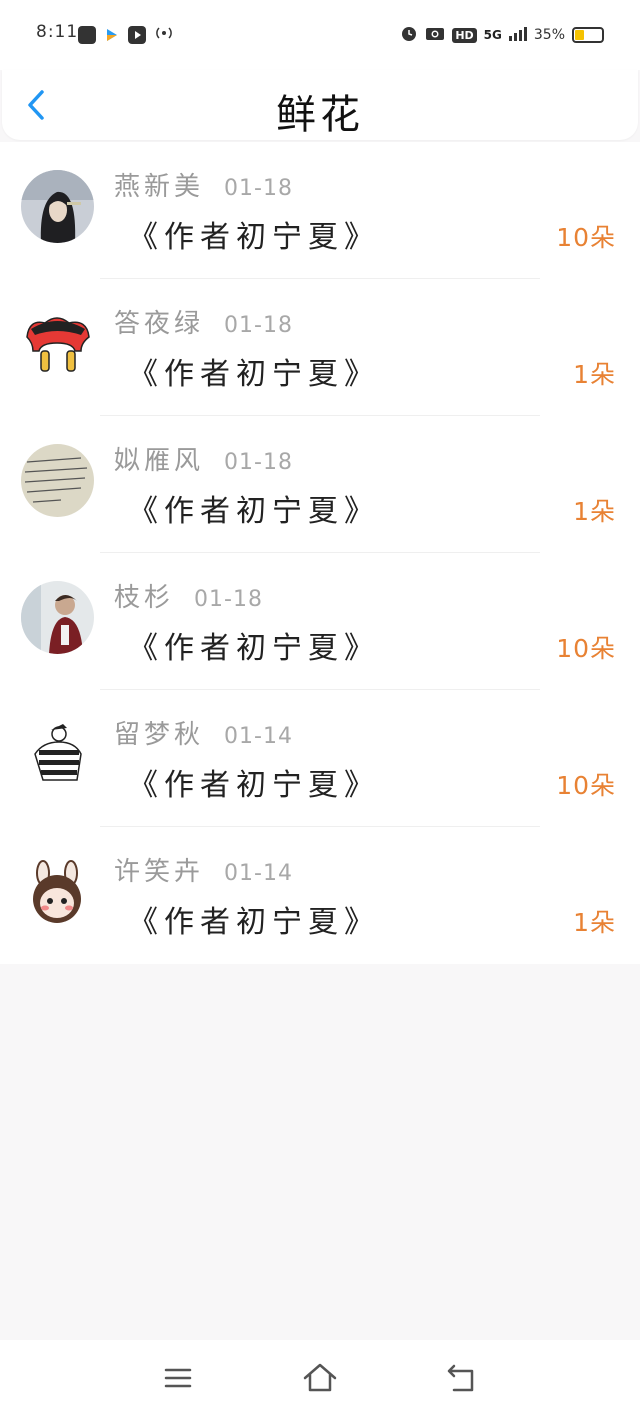 This screenshot has height=1415, width=640. Describe the element at coordinates (188, 595) in the screenshot. I see `name-row: 枝杉 01-18` at that location.